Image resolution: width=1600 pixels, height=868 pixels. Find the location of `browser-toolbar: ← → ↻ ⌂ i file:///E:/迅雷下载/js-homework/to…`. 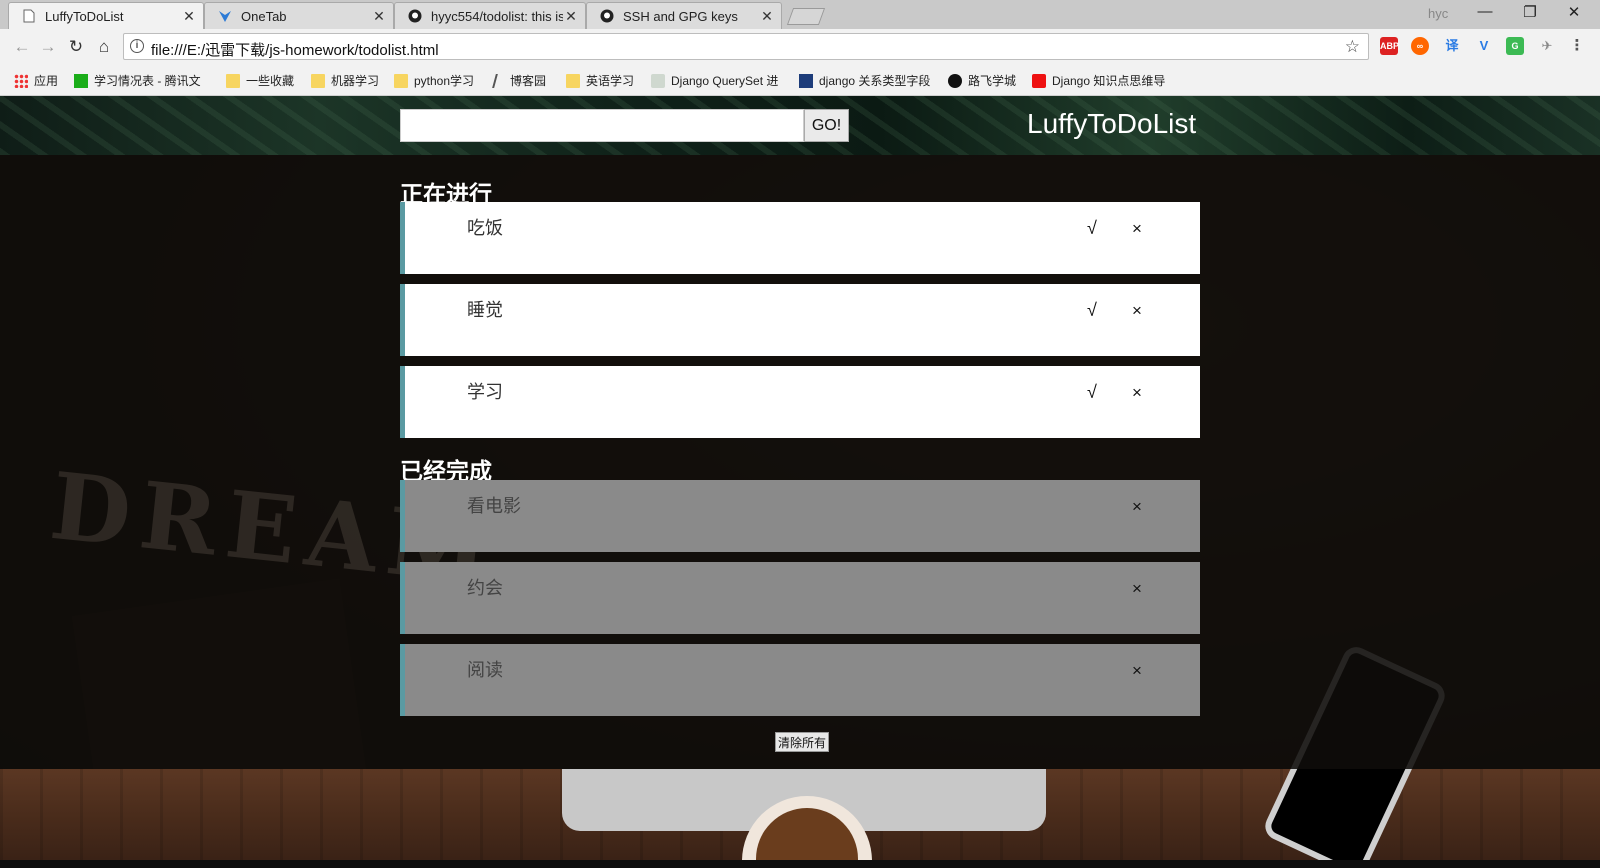

browser-toolbar: ← → ↻ ⌂ i file:///E:/迅雷下载/js-homework/to… is located at coordinates (800, 47).